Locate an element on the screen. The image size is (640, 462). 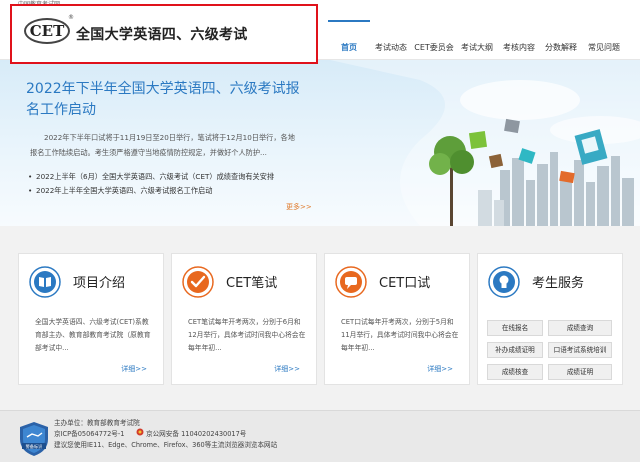
speech-icon is located at coordinates (351, 282).